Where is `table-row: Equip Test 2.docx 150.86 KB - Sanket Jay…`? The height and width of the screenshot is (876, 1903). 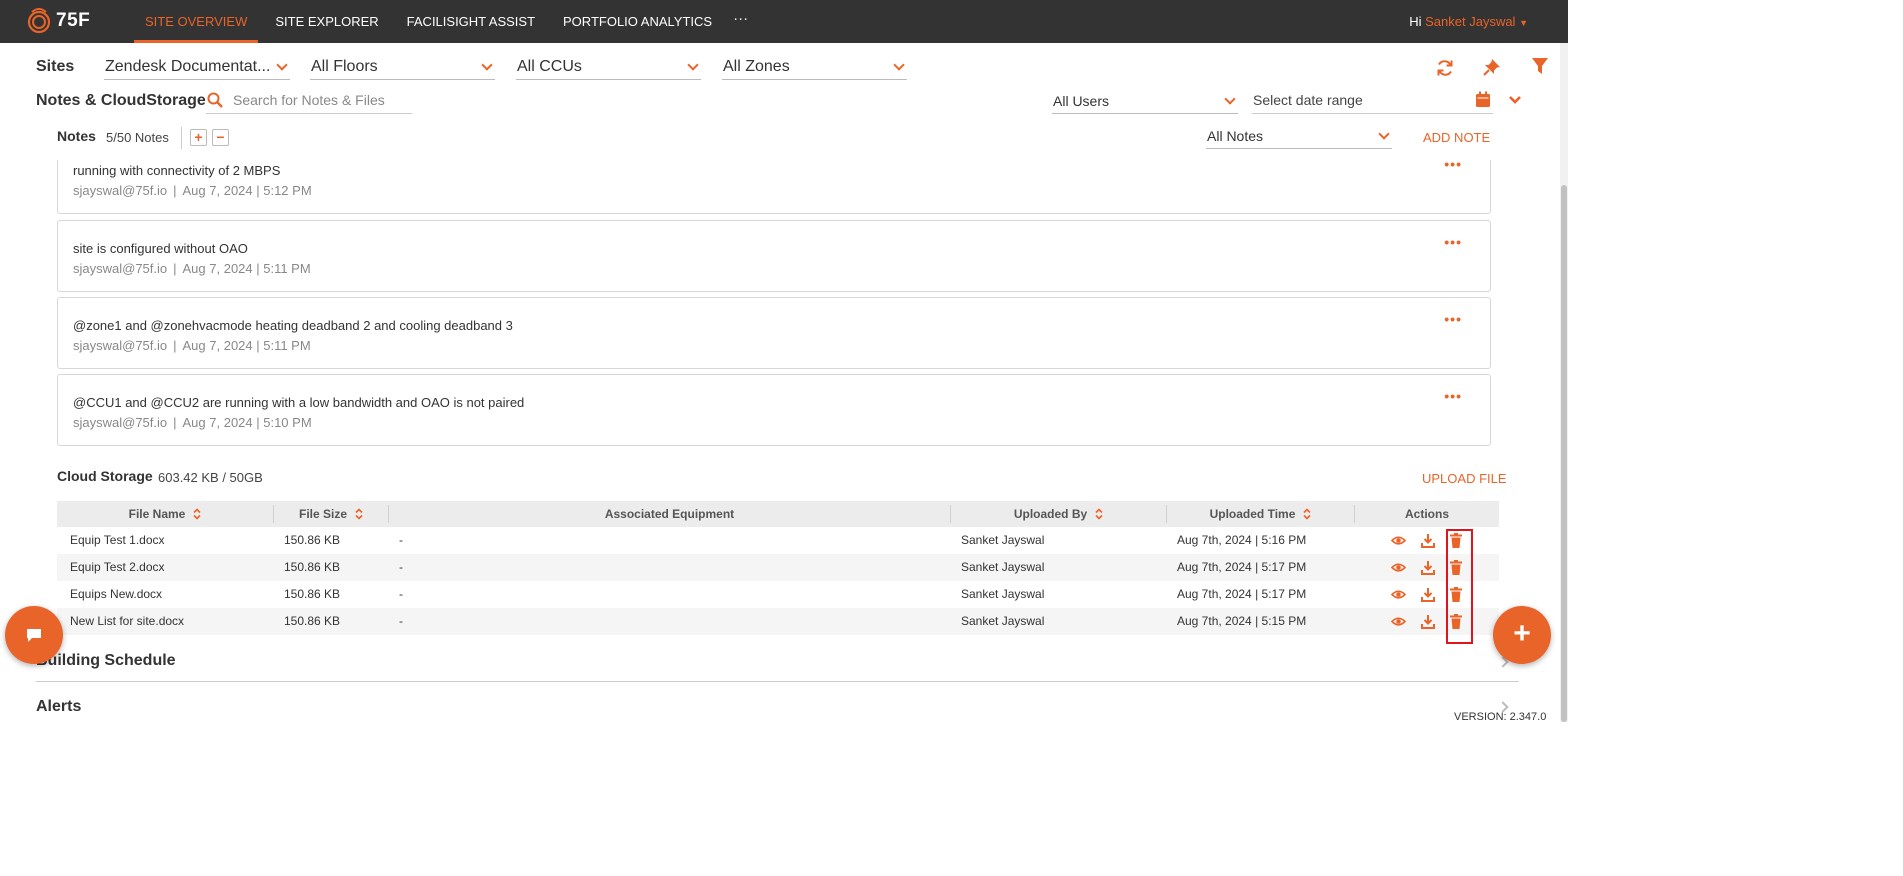 table-row: Equip Test 2.docx 150.86 KB - Sanket Jay… is located at coordinates (778, 567).